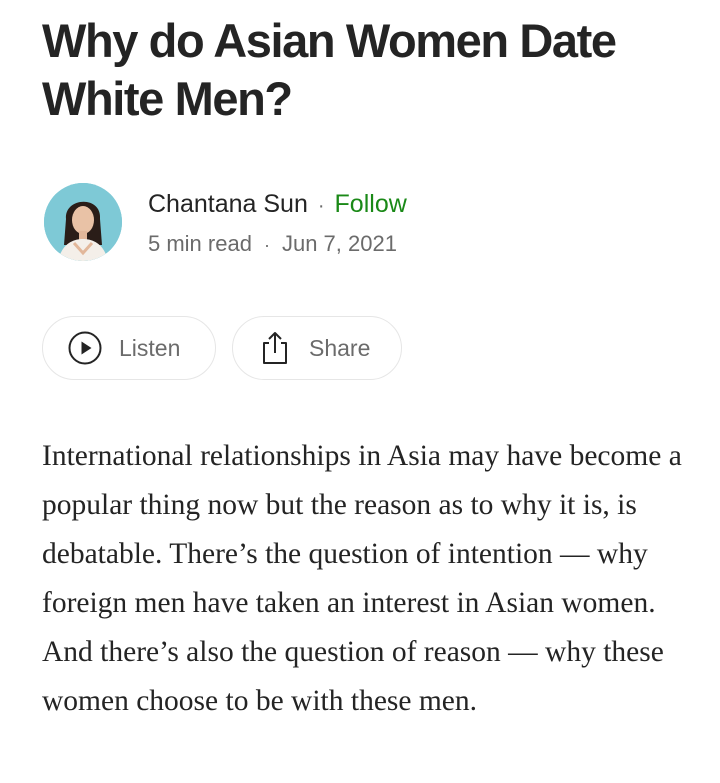 This screenshot has width=720, height=783. What do you see at coordinates (200, 243) in the screenshot?
I see `read-time: 5 min read` at bounding box center [200, 243].